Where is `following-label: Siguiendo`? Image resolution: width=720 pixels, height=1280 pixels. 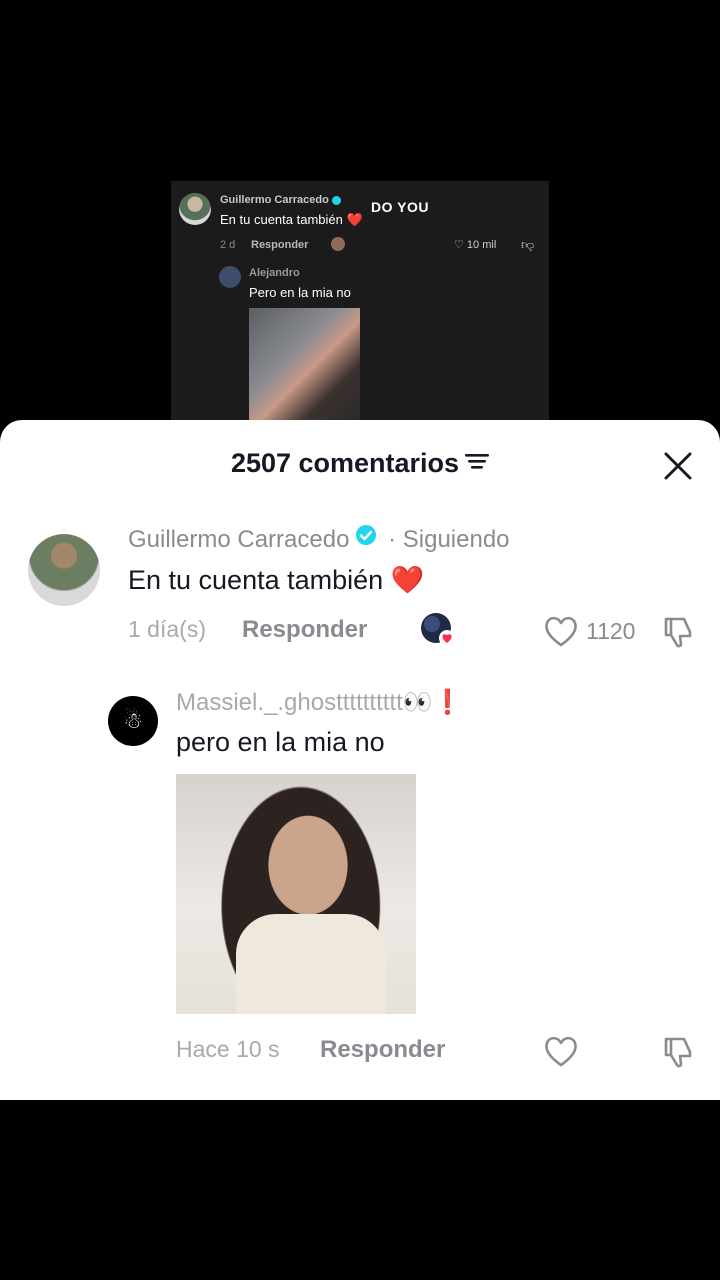
following-label: Siguiendo is located at coordinates (456, 539).